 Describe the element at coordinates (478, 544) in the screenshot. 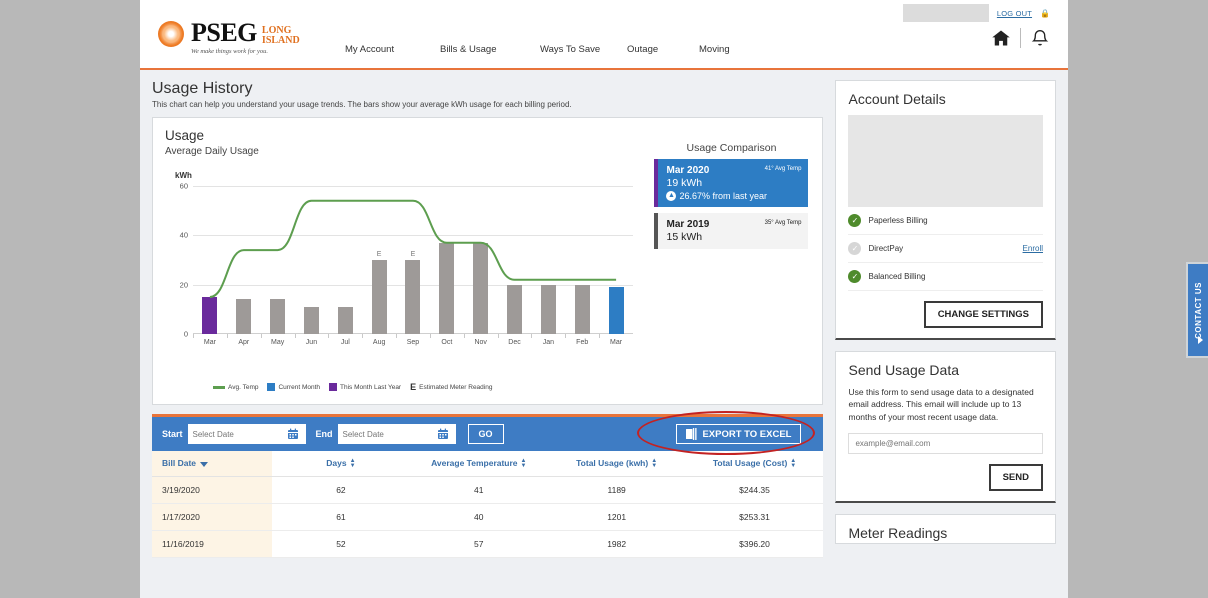

I see `cell-avg-temp: 57` at that location.